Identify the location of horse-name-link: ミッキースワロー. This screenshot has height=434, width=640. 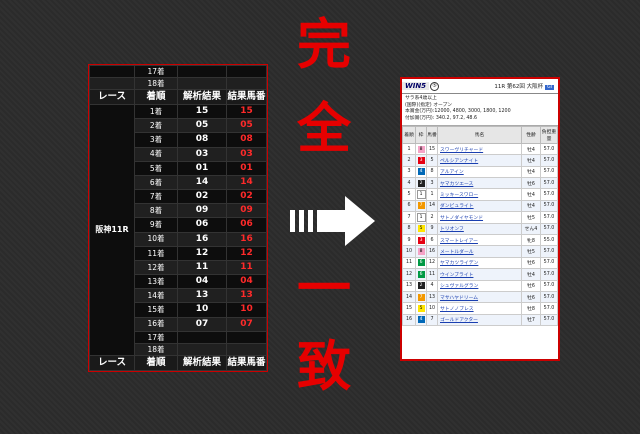
(479, 194).